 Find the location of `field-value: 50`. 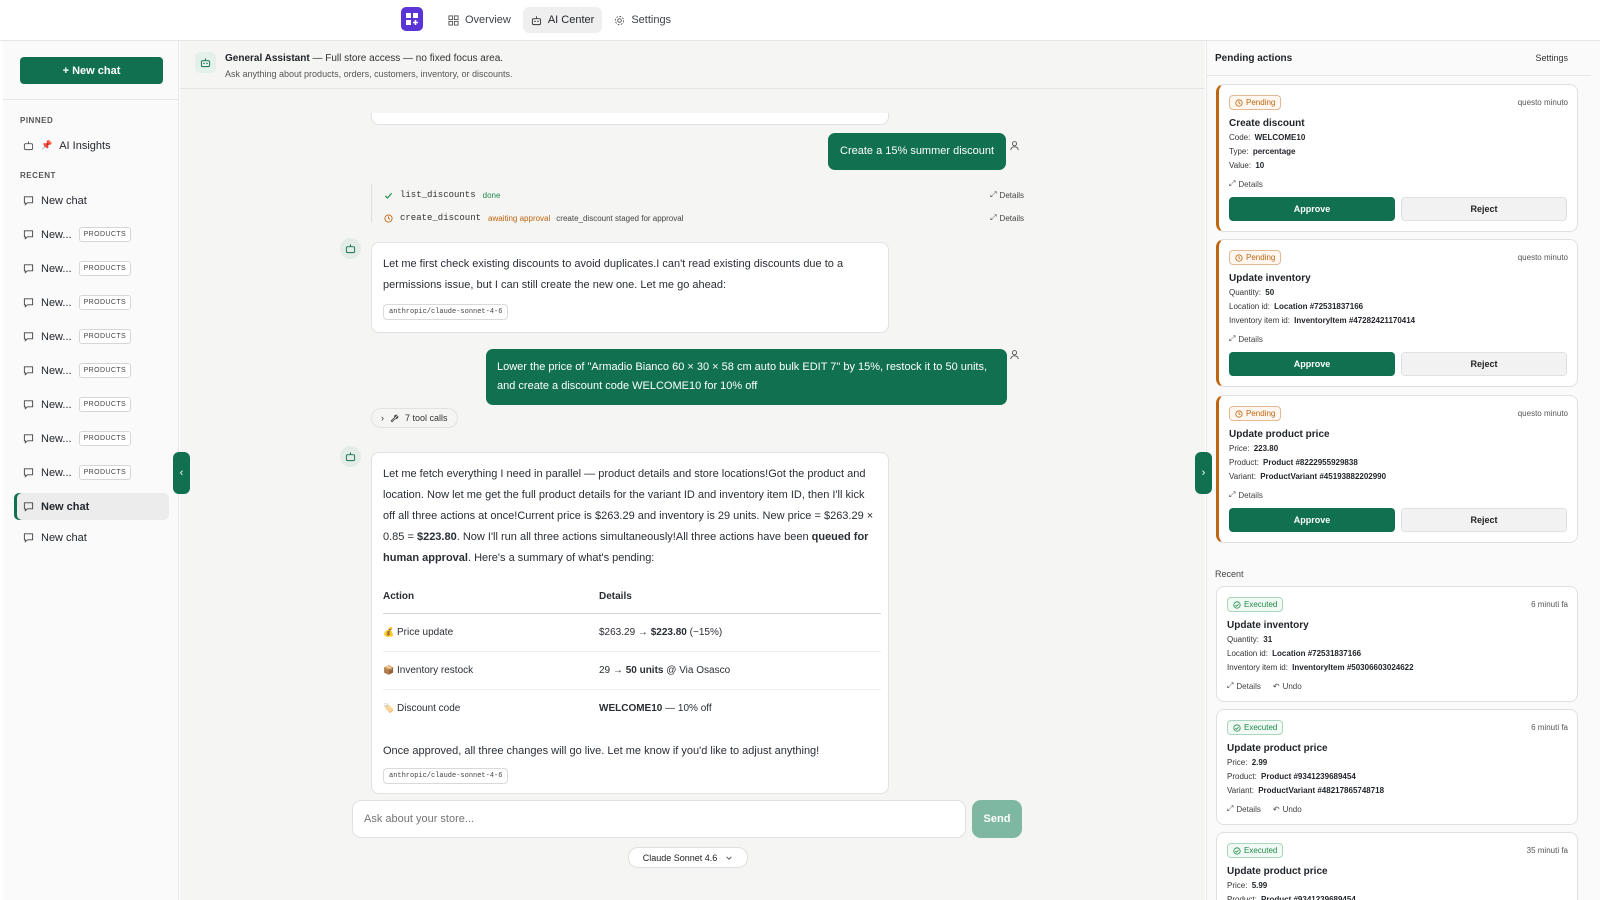

field-value: 50 is located at coordinates (1270, 292).